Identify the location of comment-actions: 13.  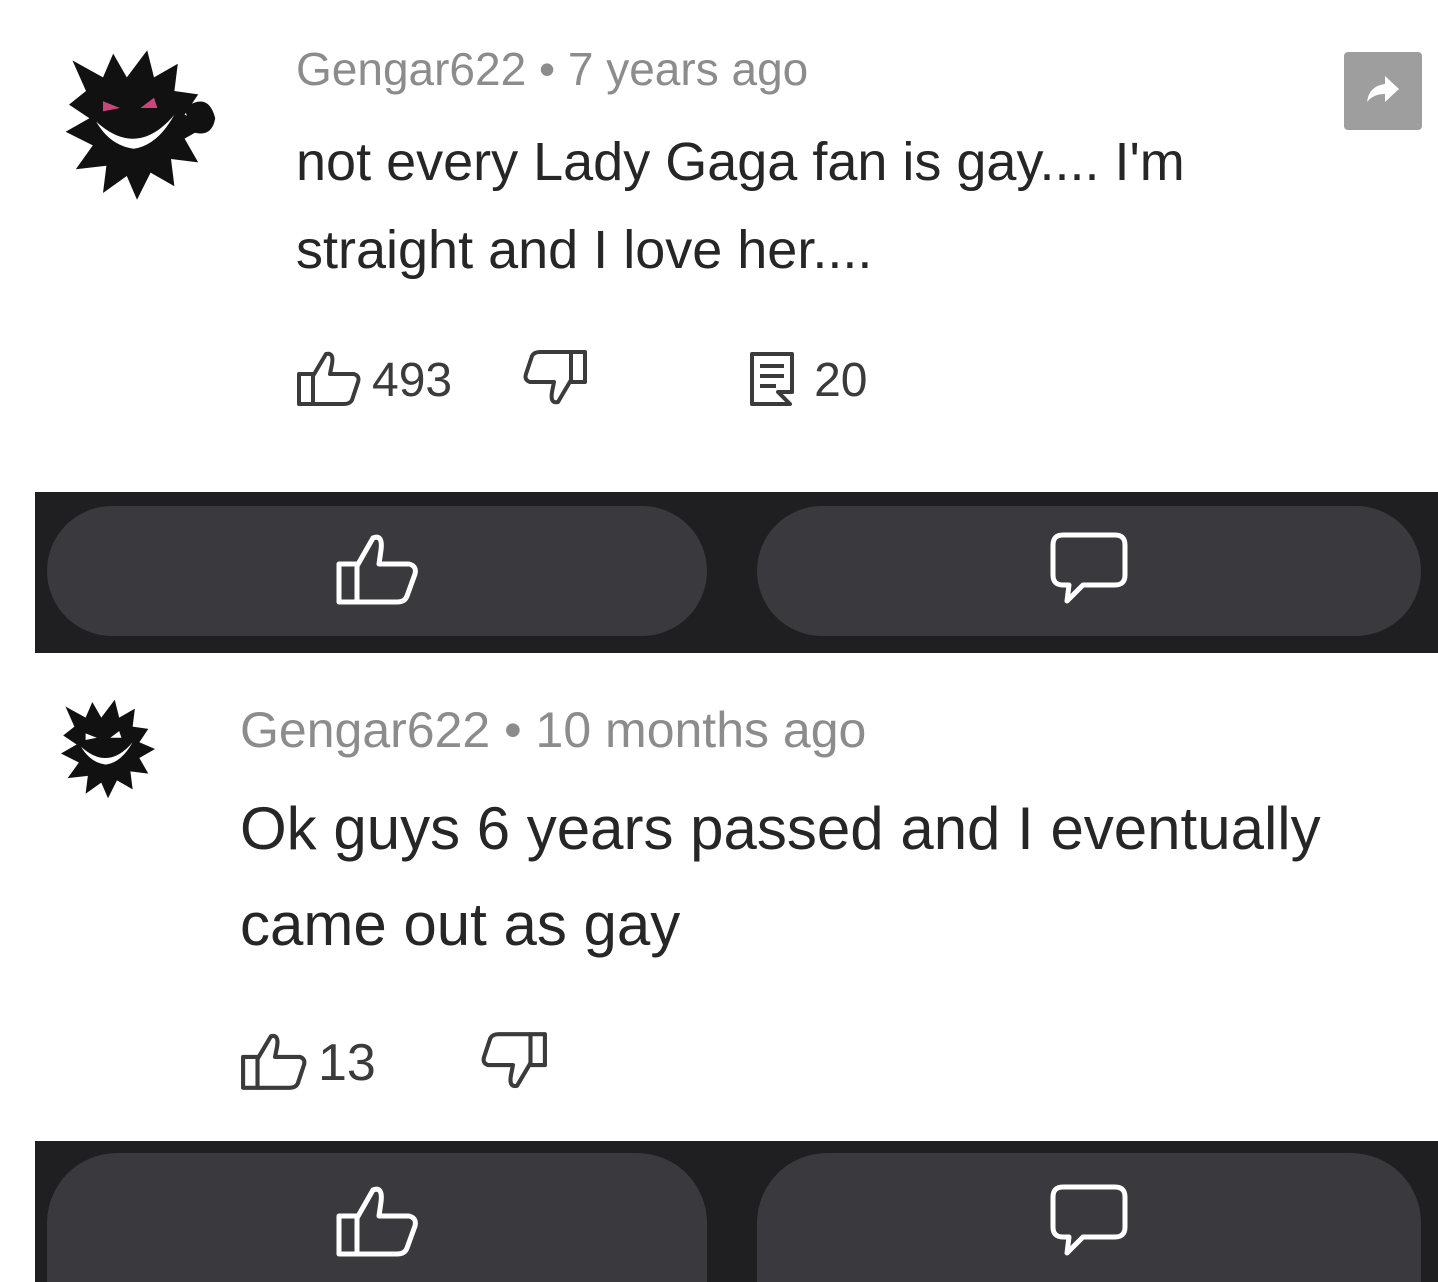
(394, 1063).